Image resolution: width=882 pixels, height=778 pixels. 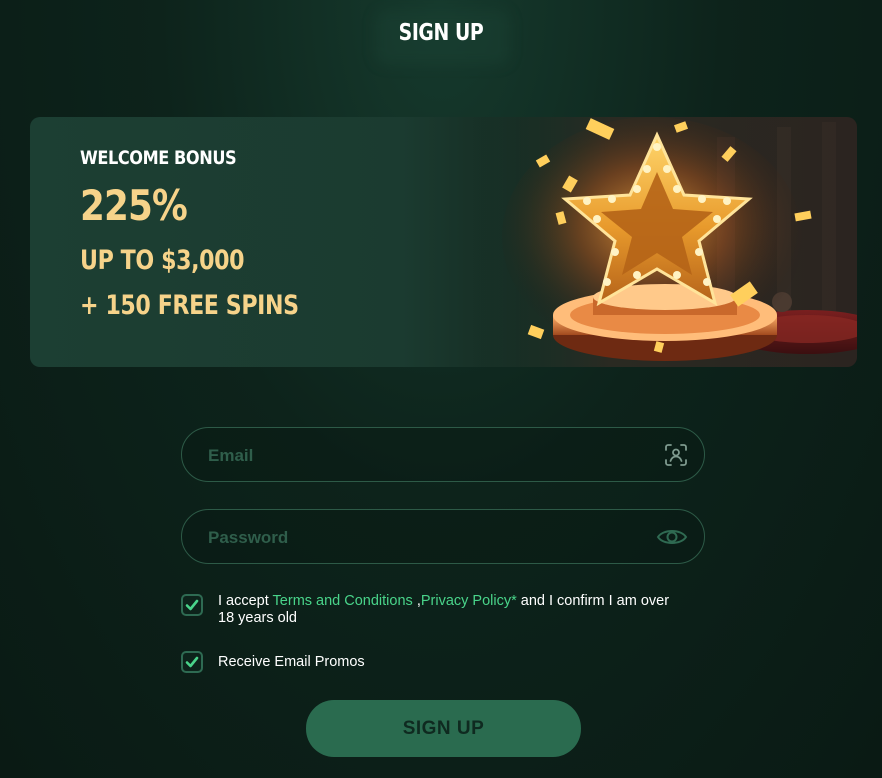 What do you see at coordinates (434, 662) in the screenshot?
I see `promos-row: Receive Email Promos` at bounding box center [434, 662].